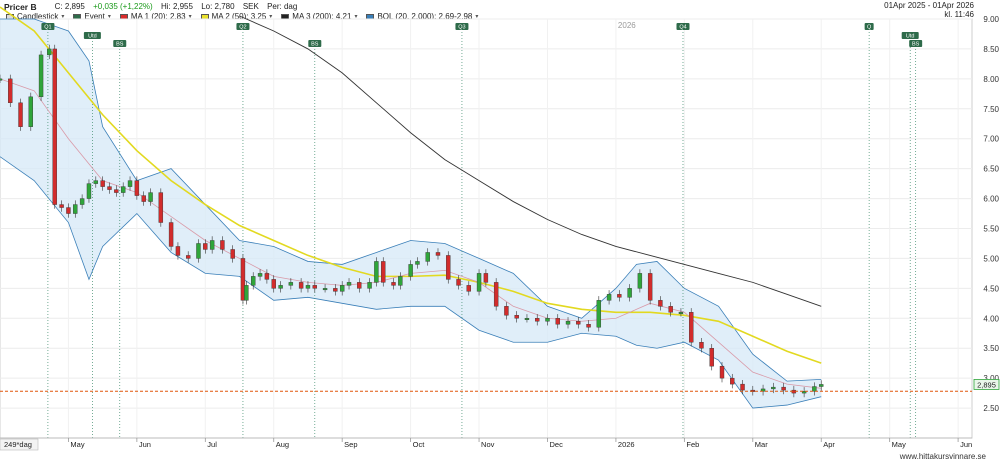 The width and height of the screenshot is (1000, 463). Describe the element at coordinates (761, 444) in the screenshot. I see `x-tick-label: Mar` at that location.